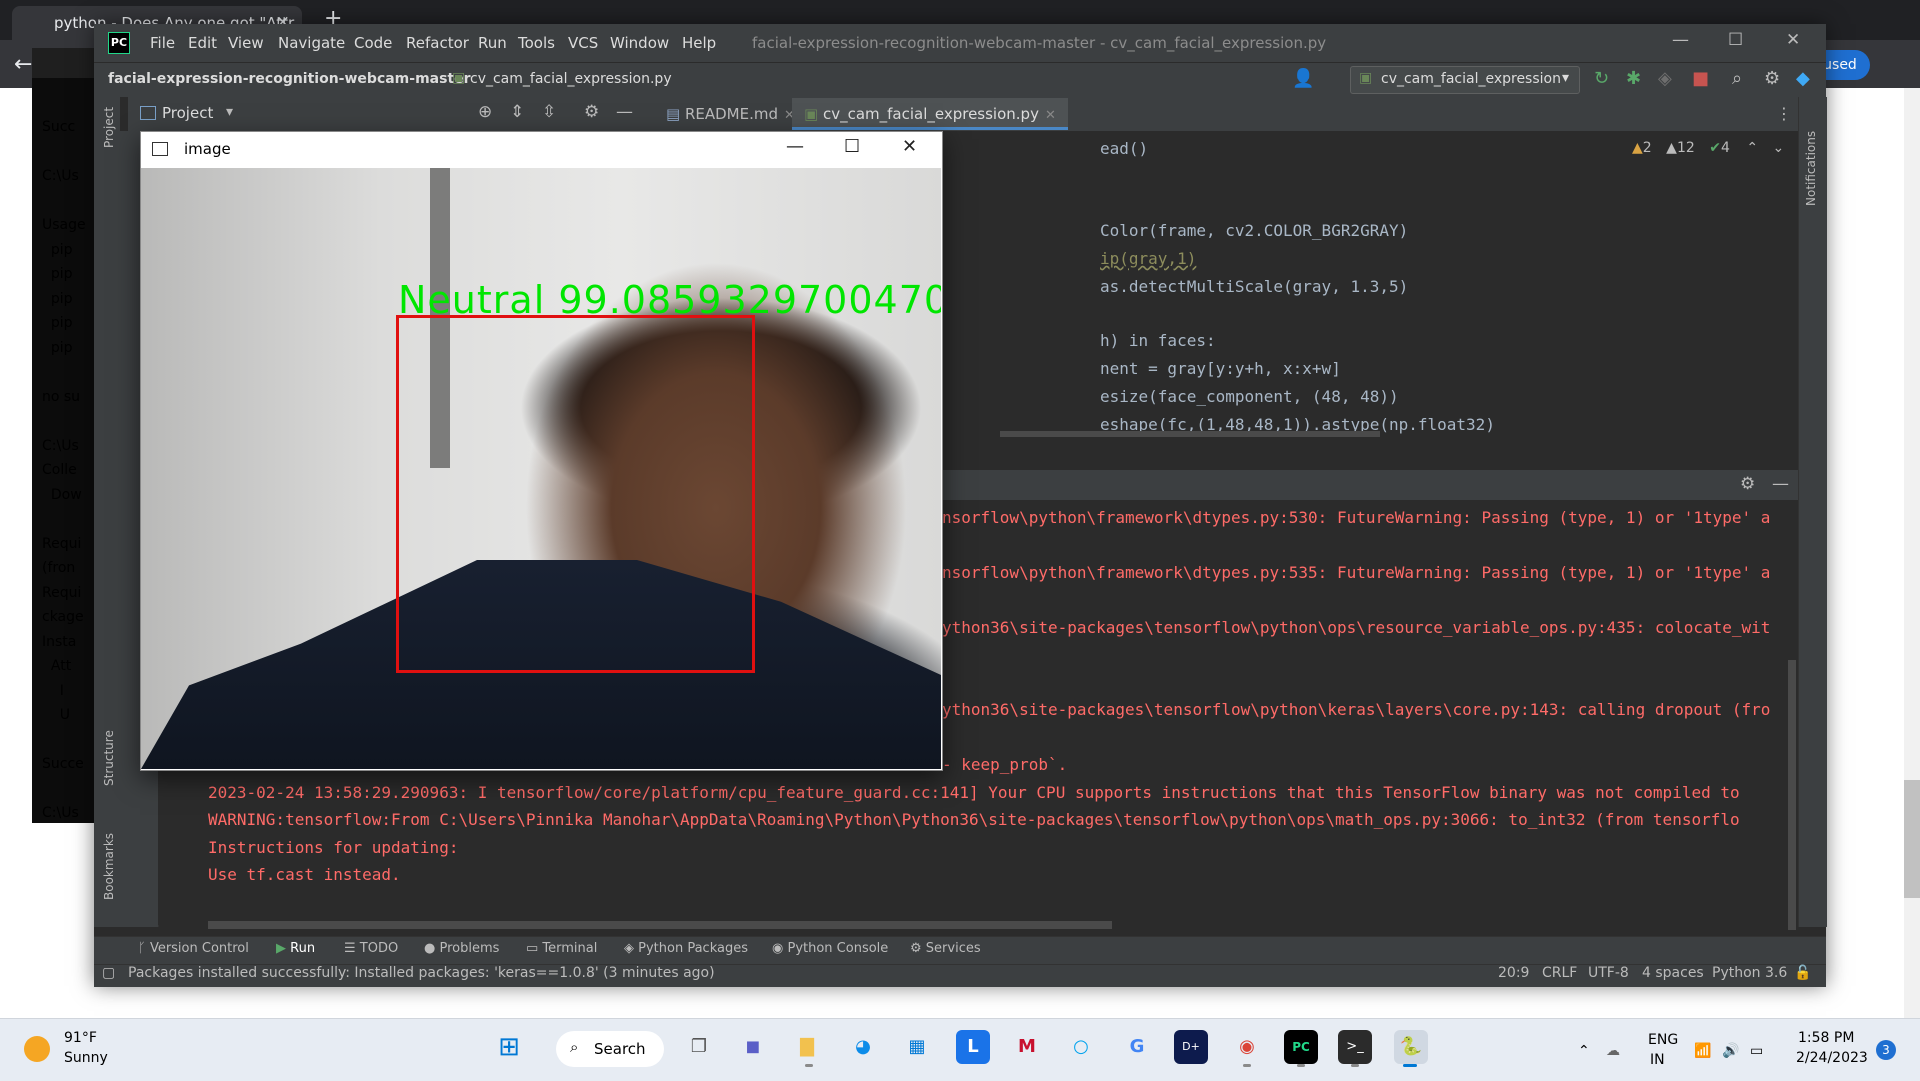 The width and height of the screenshot is (1920, 1081). What do you see at coordinates (1081, 1047) in the screenshot?
I see `cortana-icon: ○` at bounding box center [1081, 1047].